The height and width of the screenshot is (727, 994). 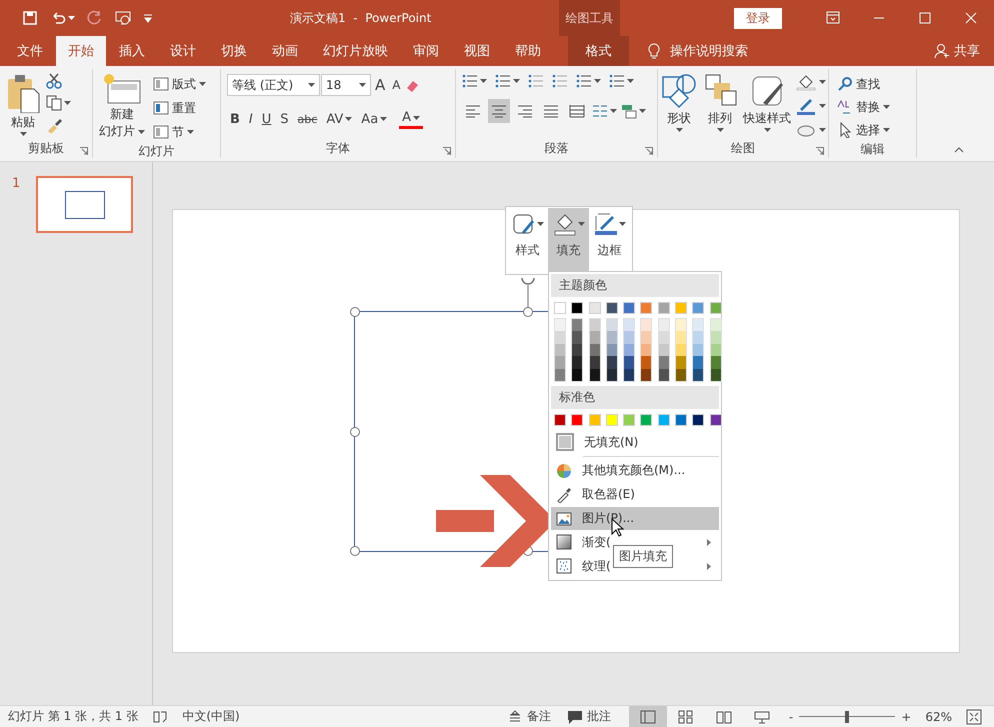 I want to click on format-button: S, so click(x=284, y=119).